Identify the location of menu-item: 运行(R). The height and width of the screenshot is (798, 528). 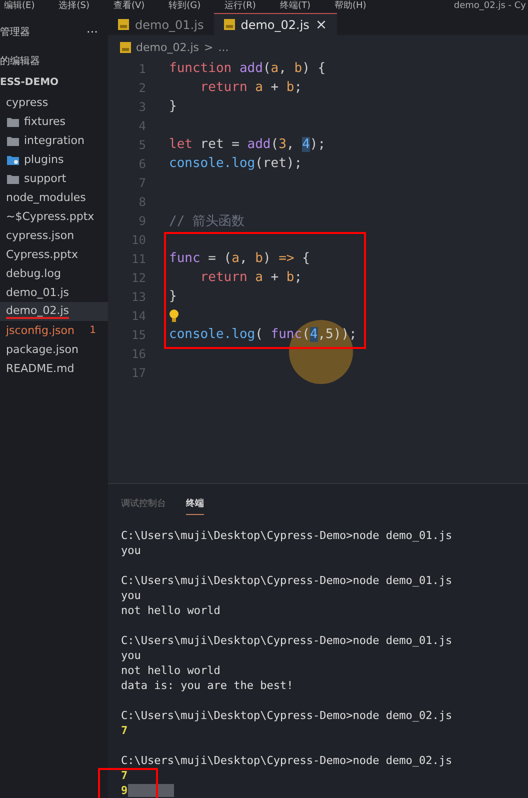
(240, 6).